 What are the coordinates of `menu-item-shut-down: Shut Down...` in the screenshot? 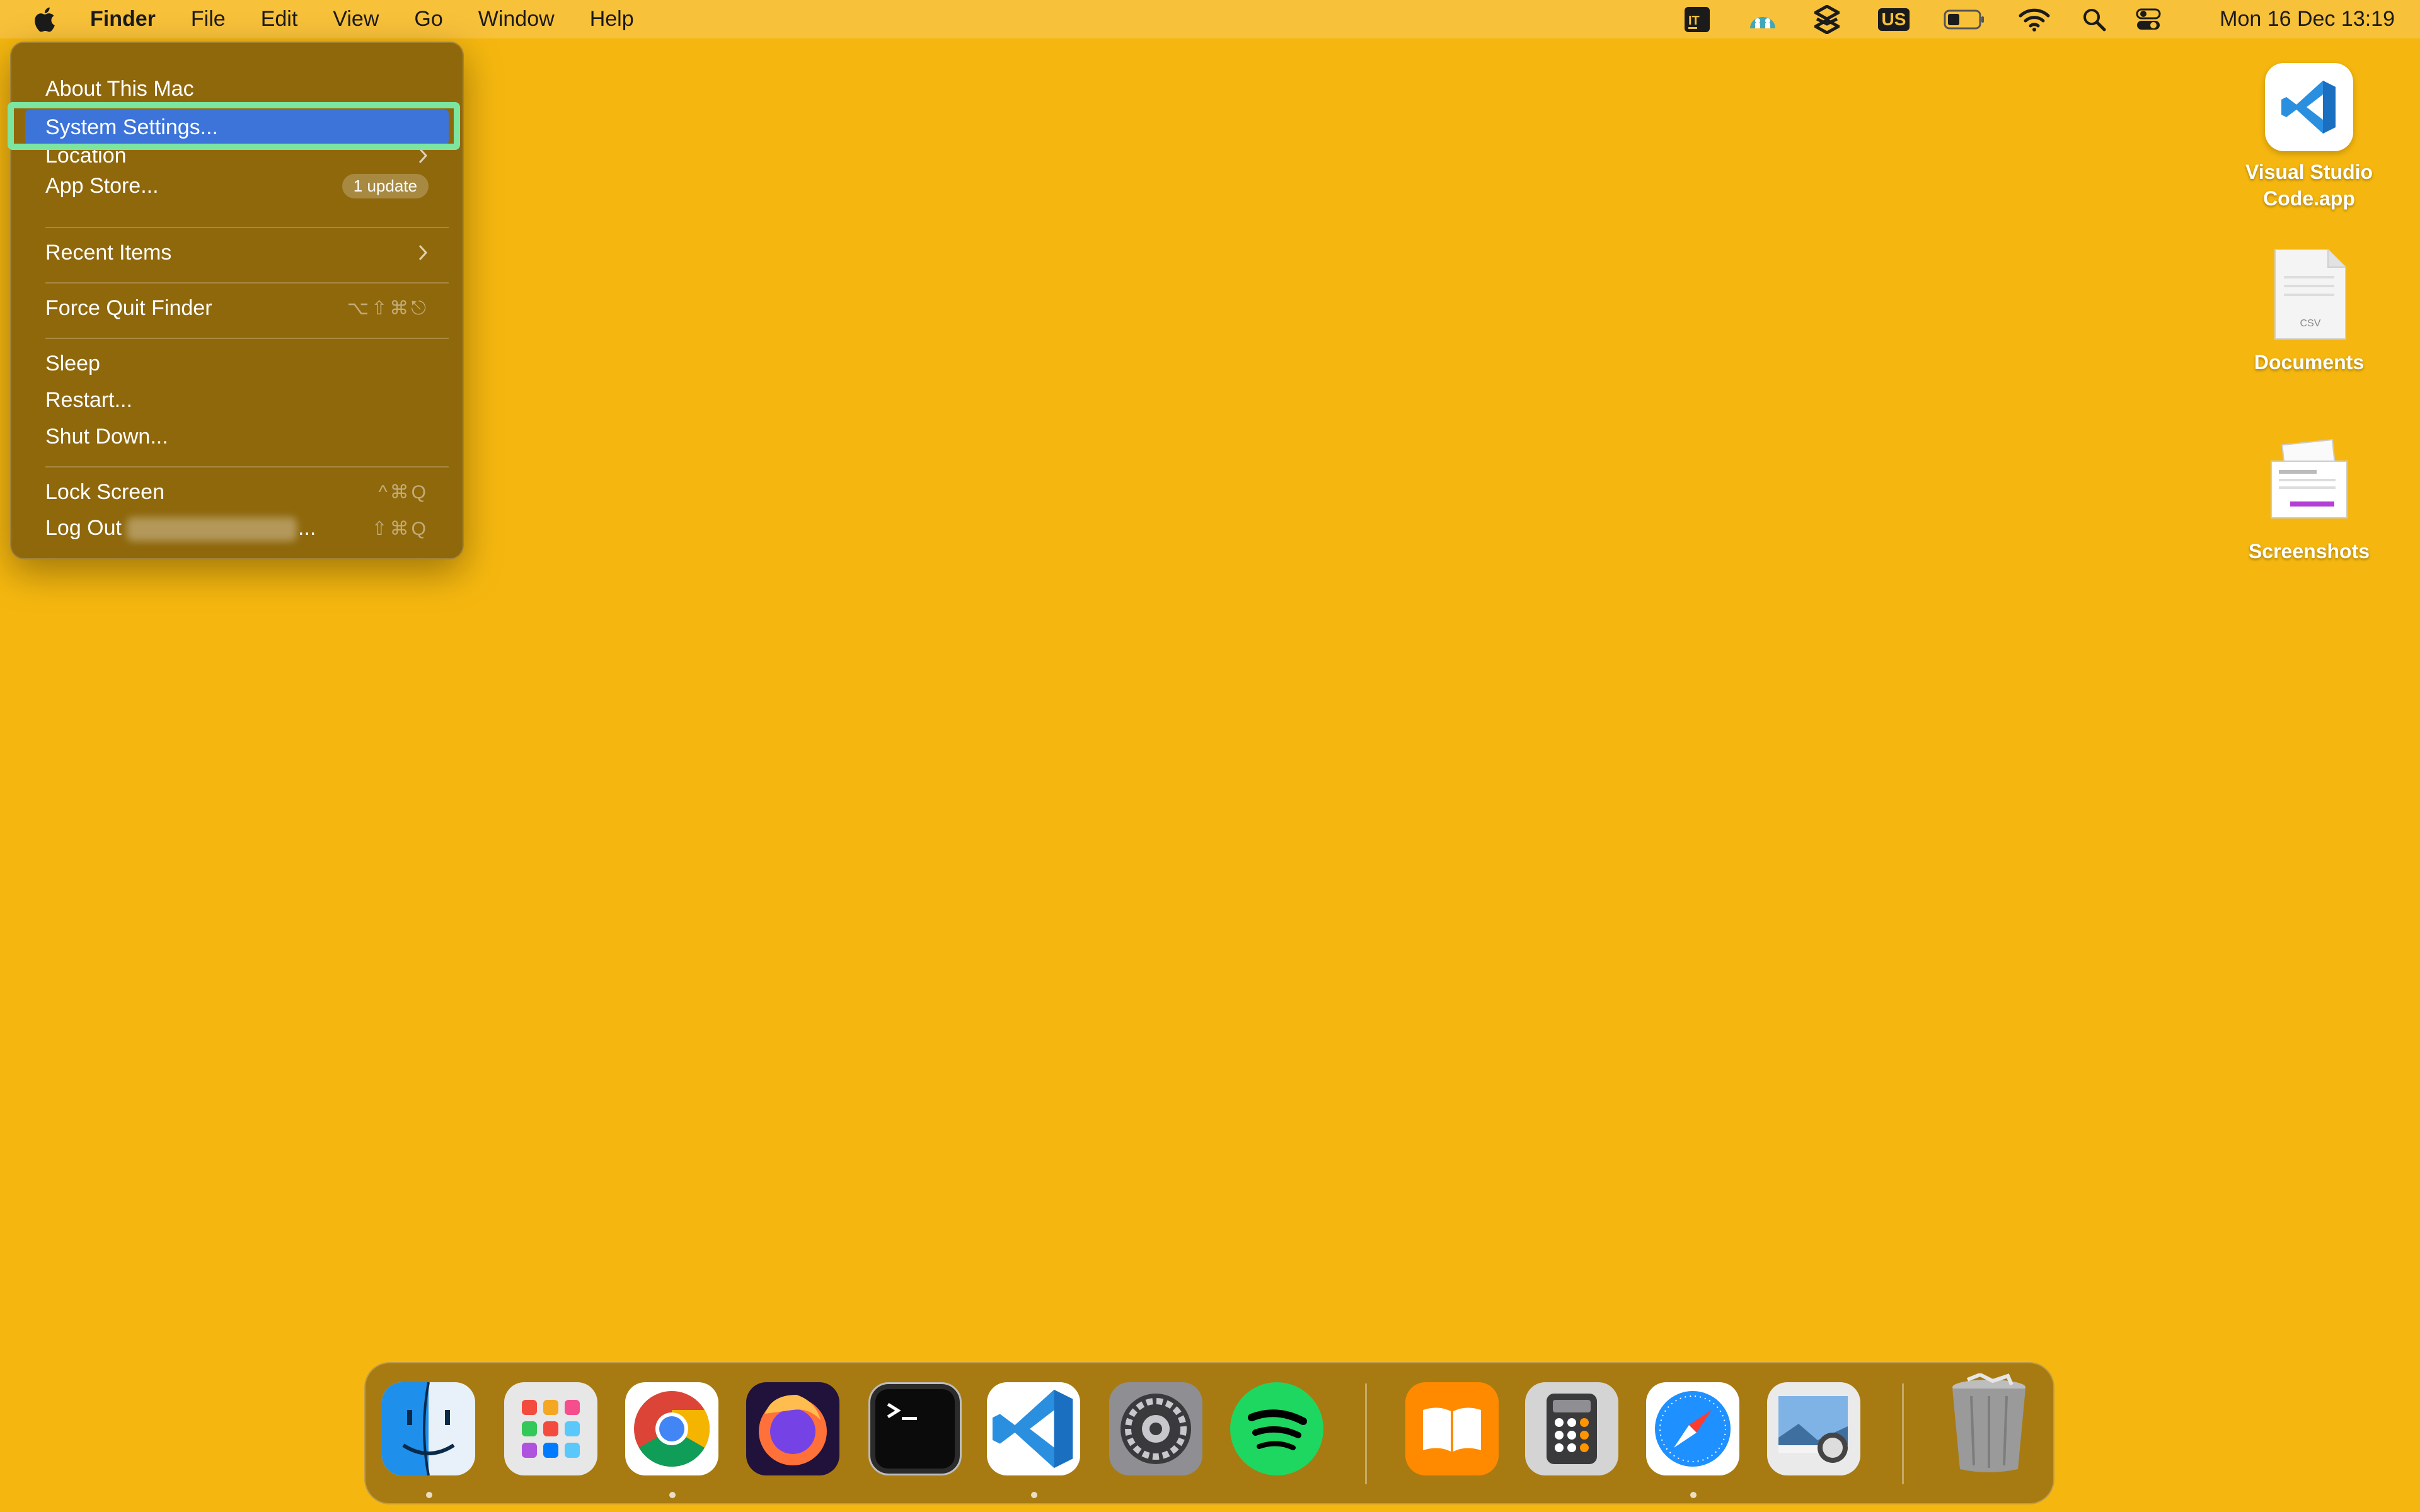 It's located at (237, 436).